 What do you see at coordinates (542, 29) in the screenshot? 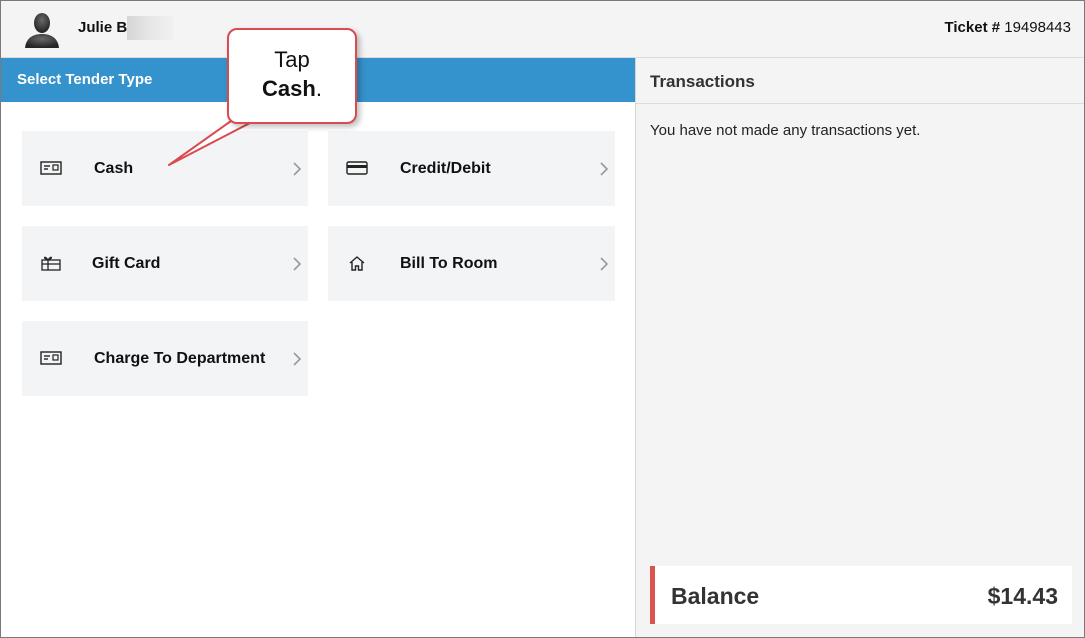
I see `top-header: Julie Bu Ticket # 19498443` at bounding box center [542, 29].